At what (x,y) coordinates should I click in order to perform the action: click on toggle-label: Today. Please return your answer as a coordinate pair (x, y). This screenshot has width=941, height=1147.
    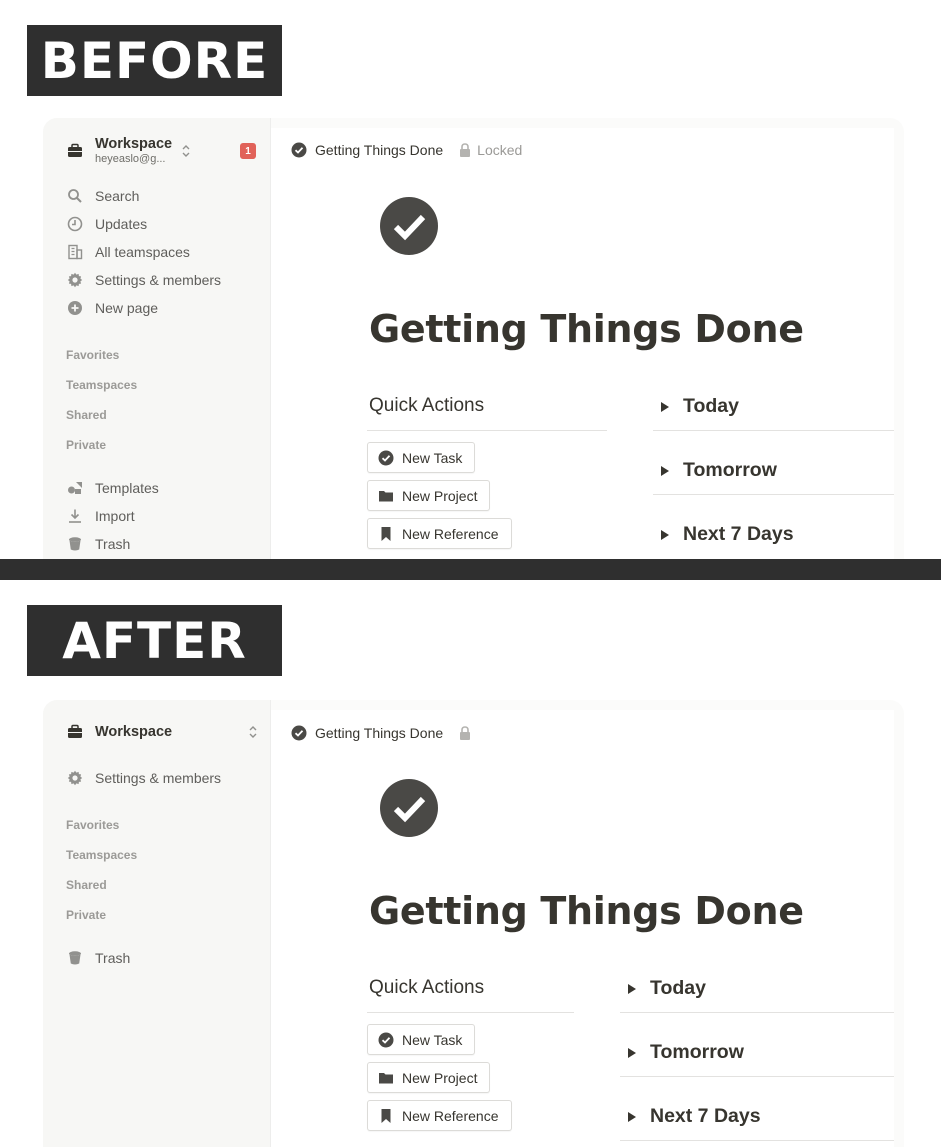
    Looking at the image, I should click on (711, 406).